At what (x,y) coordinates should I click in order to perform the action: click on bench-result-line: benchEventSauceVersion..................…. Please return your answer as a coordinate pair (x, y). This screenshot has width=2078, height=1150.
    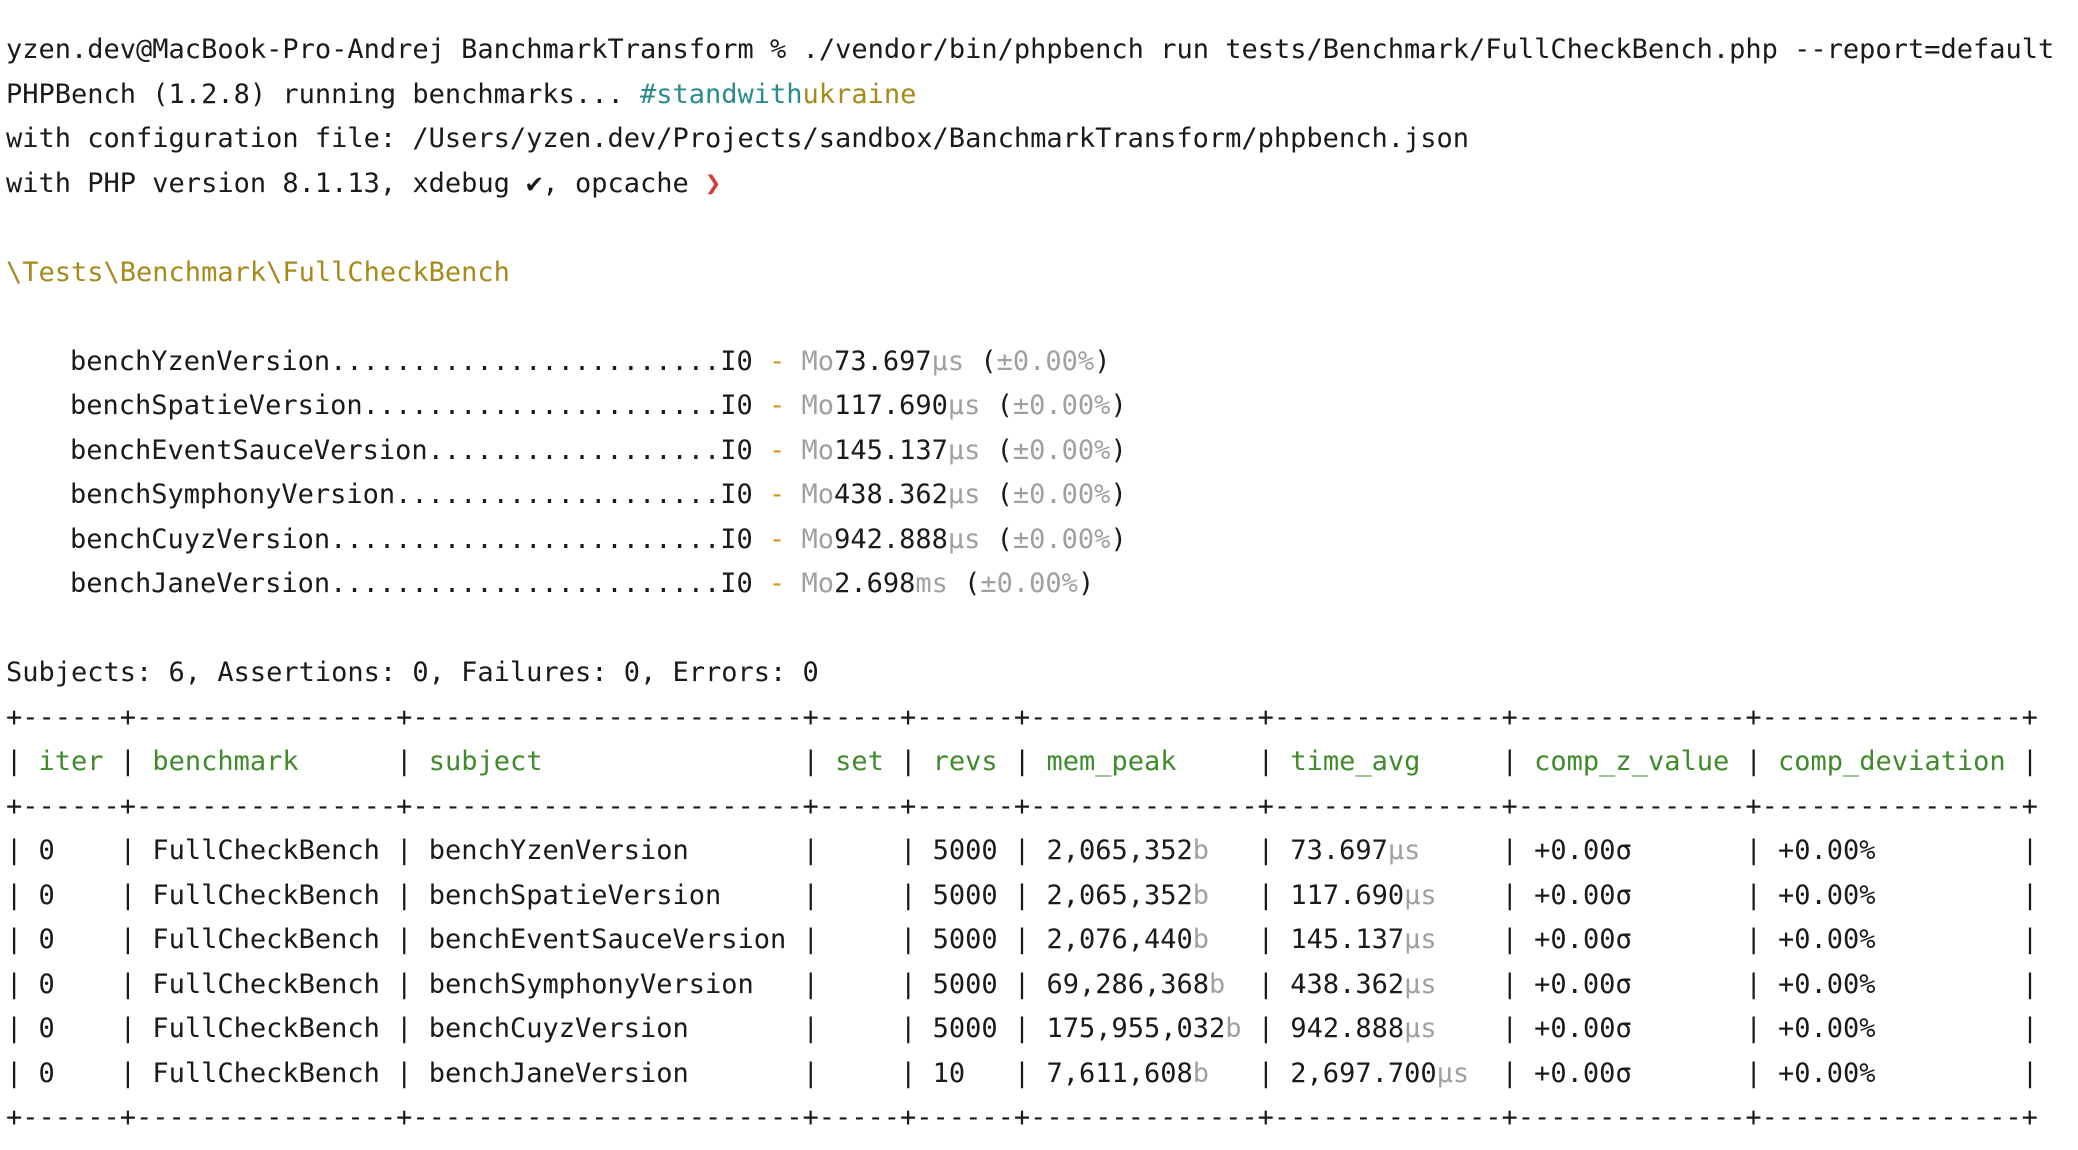
    Looking at the image, I should click on (1039, 451).